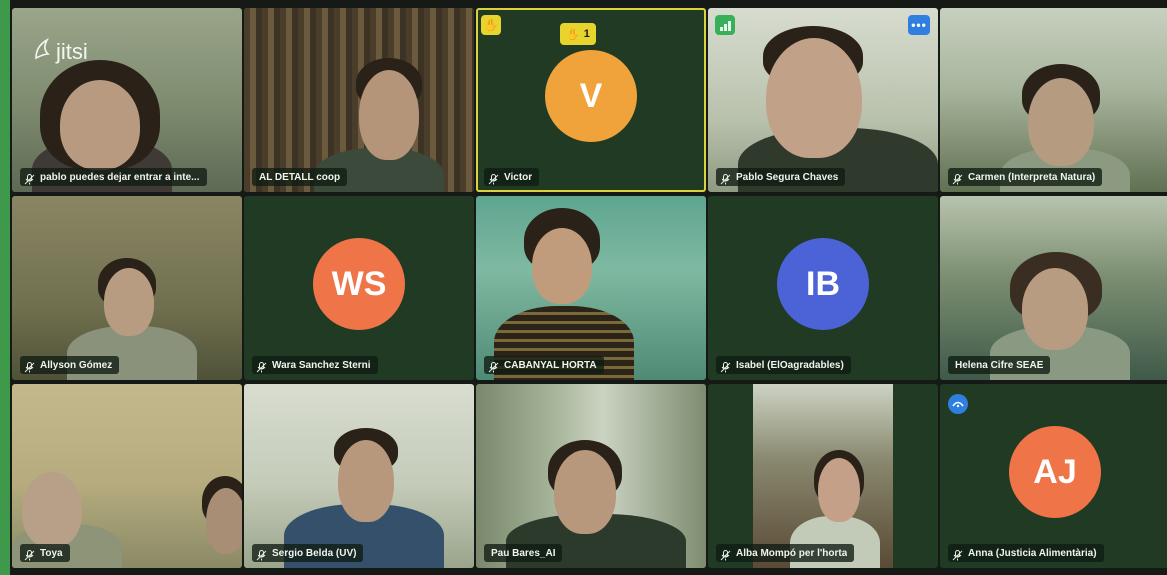 This screenshot has width=1167, height=575. I want to click on participant-tile: Pau Bares_AI, so click(591, 476).